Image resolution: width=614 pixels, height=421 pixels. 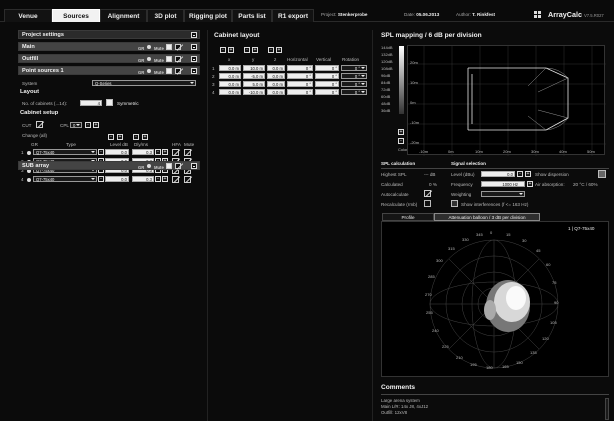 I want to click on main-source-header: Main GR Mute, so click(x=109, y=46).